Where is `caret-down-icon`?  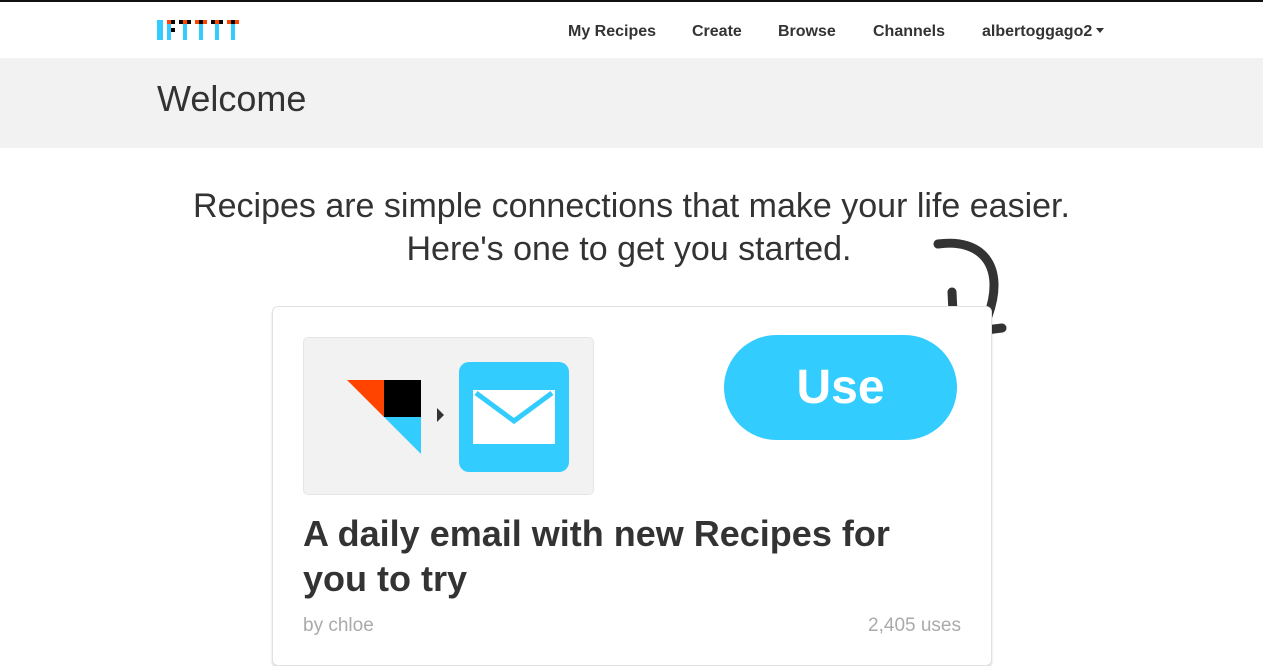 caret-down-icon is located at coordinates (1100, 30).